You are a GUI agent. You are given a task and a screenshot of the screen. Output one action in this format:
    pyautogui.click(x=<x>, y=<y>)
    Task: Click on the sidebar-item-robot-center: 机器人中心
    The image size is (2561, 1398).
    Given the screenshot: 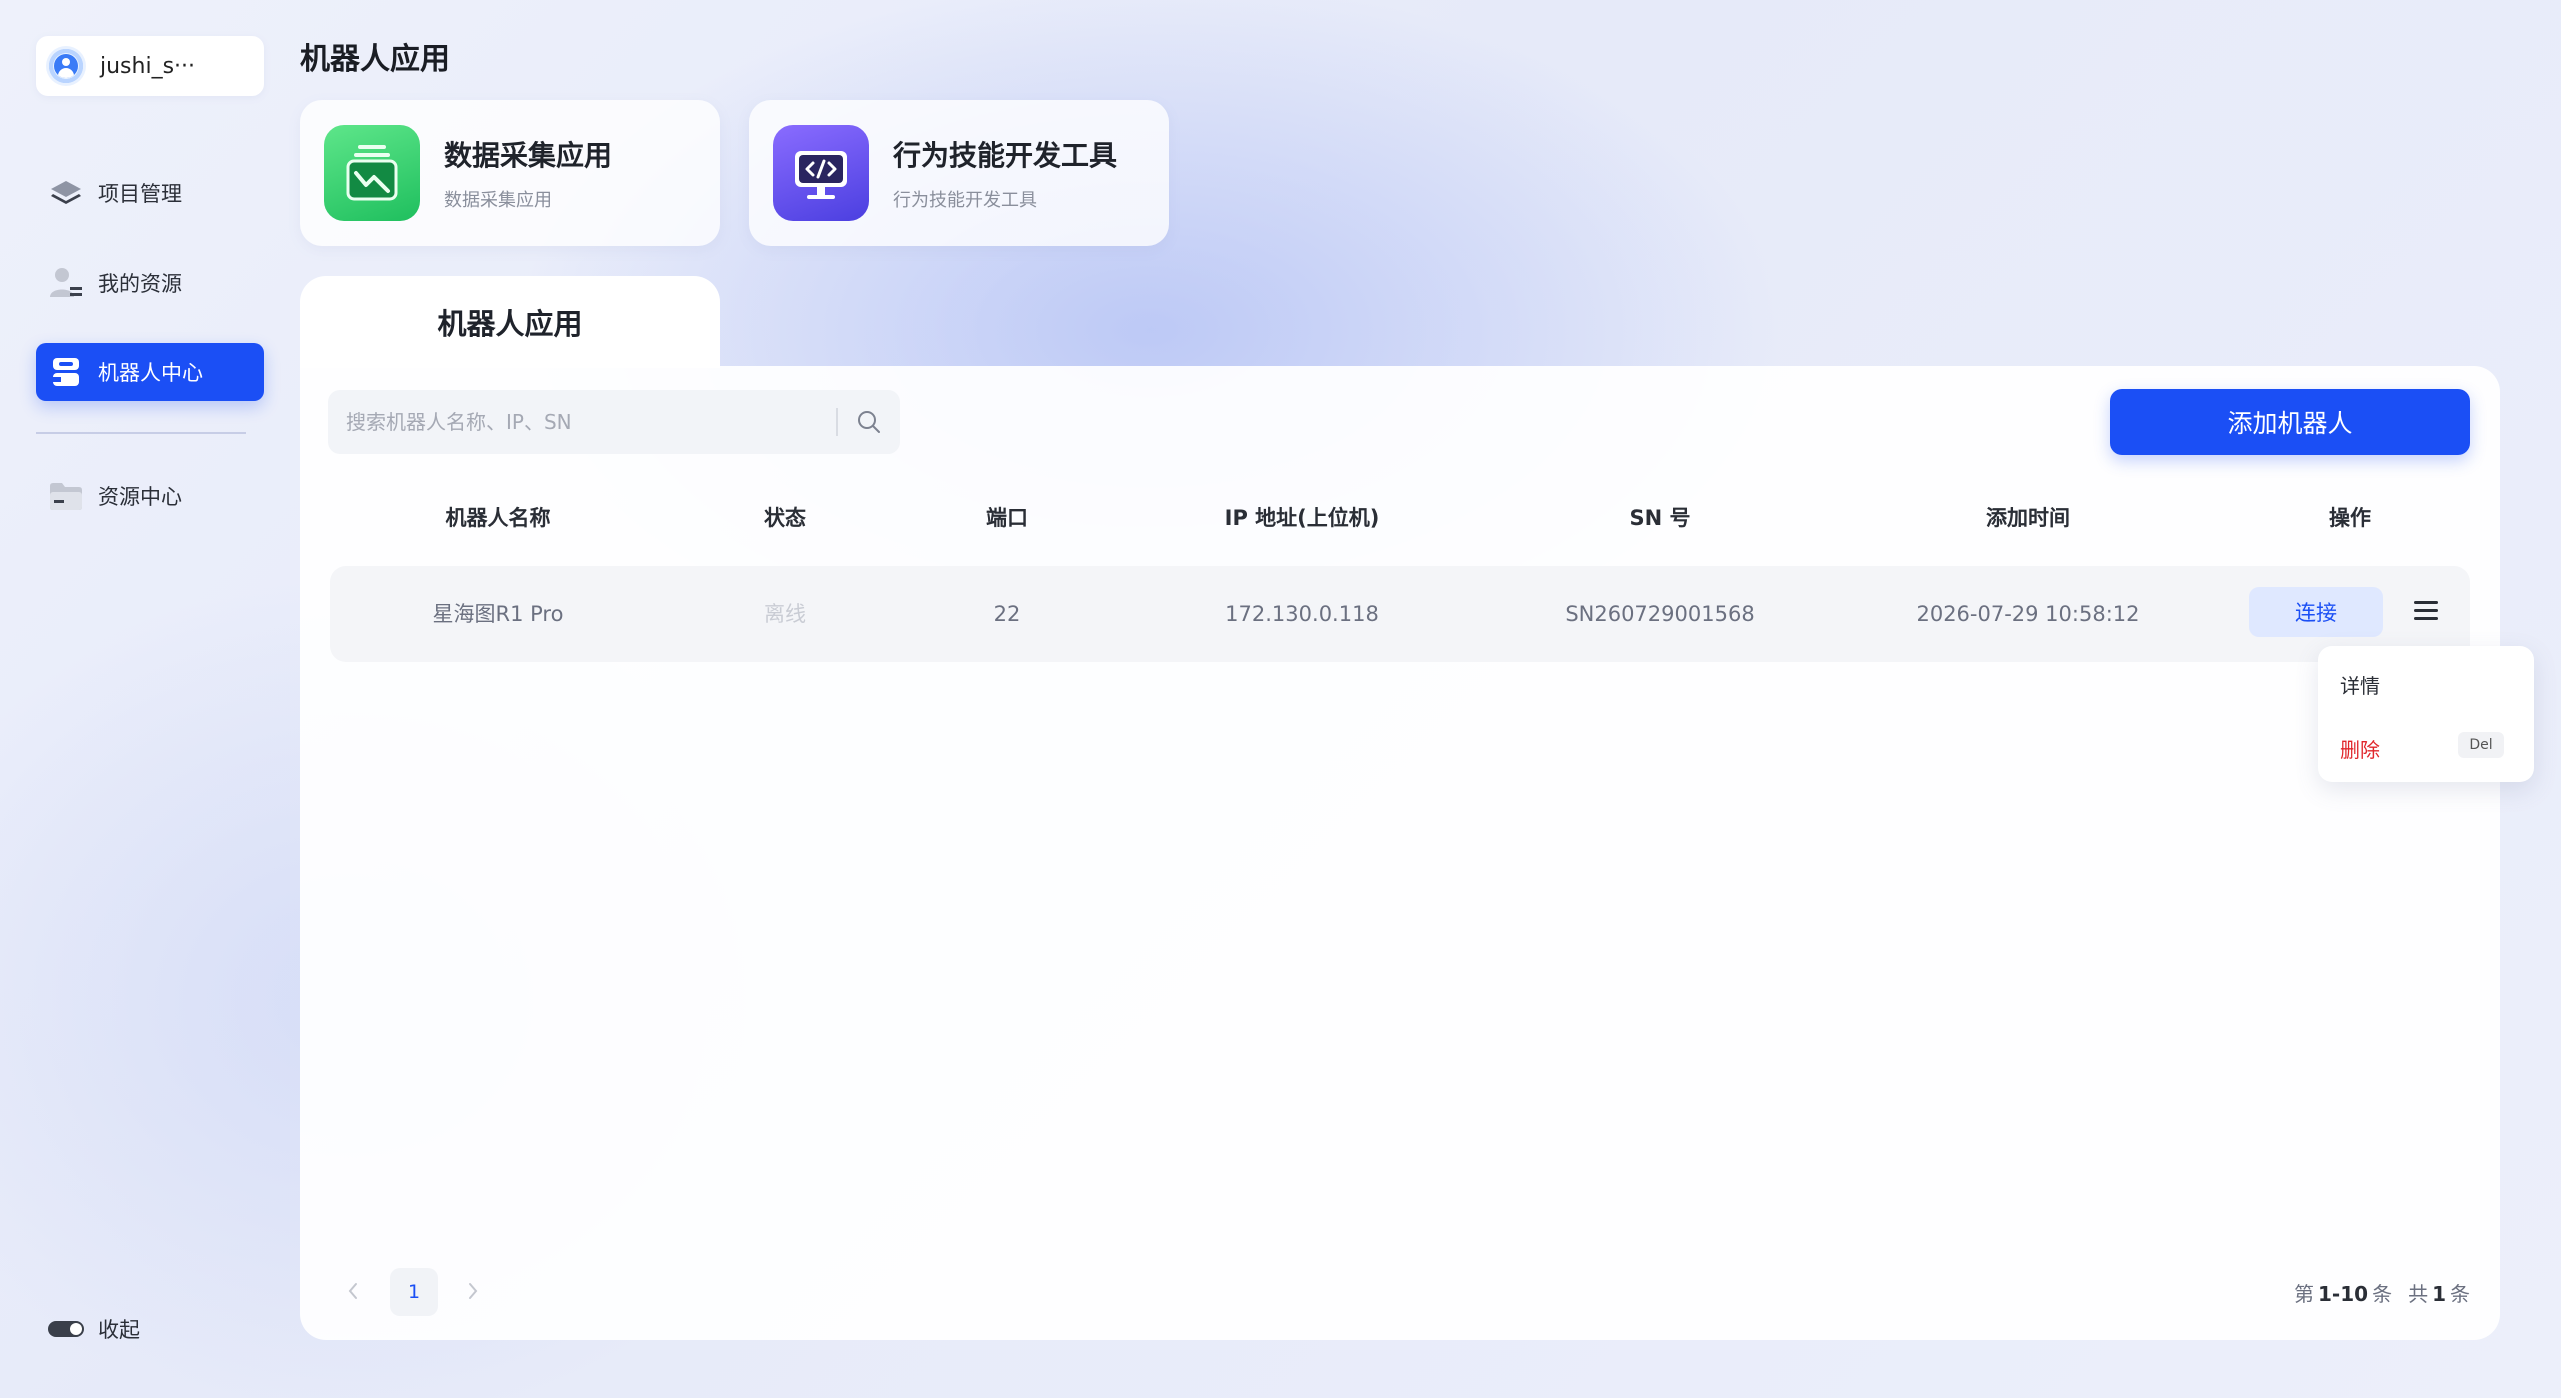 What is the action you would take?
    pyautogui.click(x=150, y=372)
    